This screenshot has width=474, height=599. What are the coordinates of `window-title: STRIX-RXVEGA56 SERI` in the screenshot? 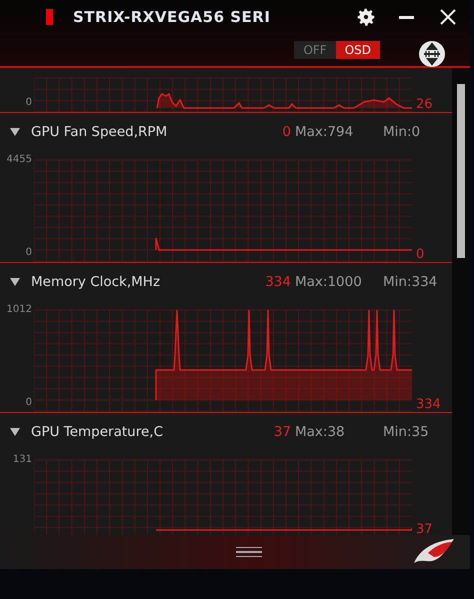 It's located at (172, 17).